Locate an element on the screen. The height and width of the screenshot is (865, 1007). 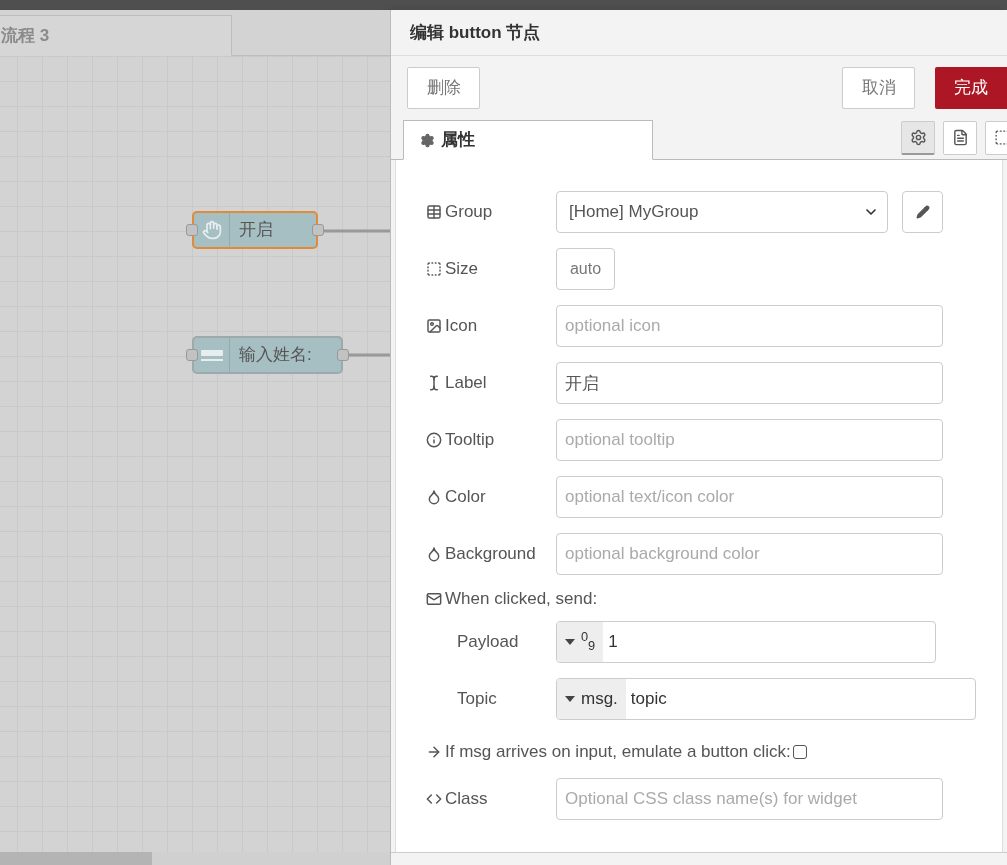
image-icon is located at coordinates (434, 326).